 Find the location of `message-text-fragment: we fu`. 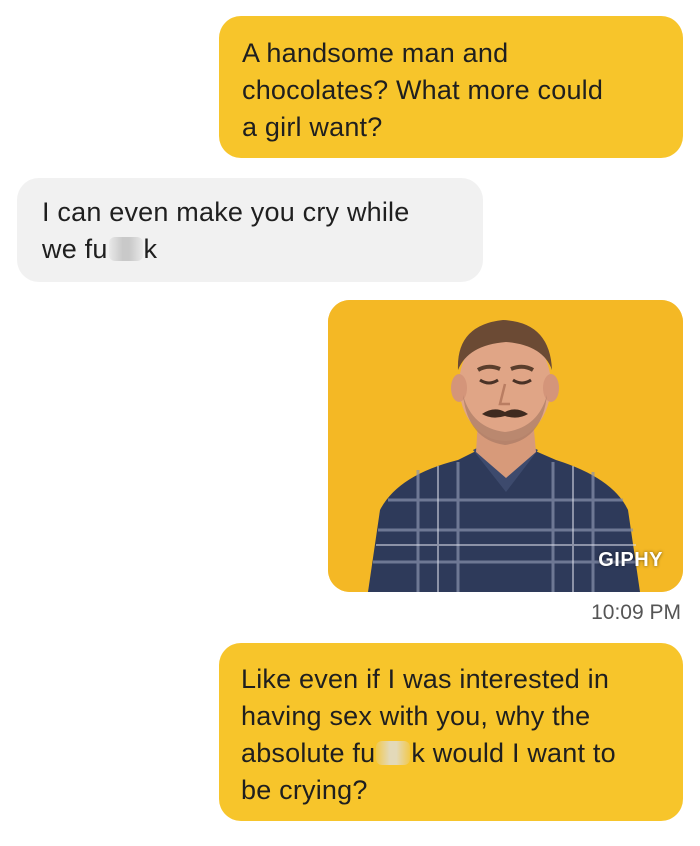

message-text-fragment: we fu is located at coordinates (75, 249).